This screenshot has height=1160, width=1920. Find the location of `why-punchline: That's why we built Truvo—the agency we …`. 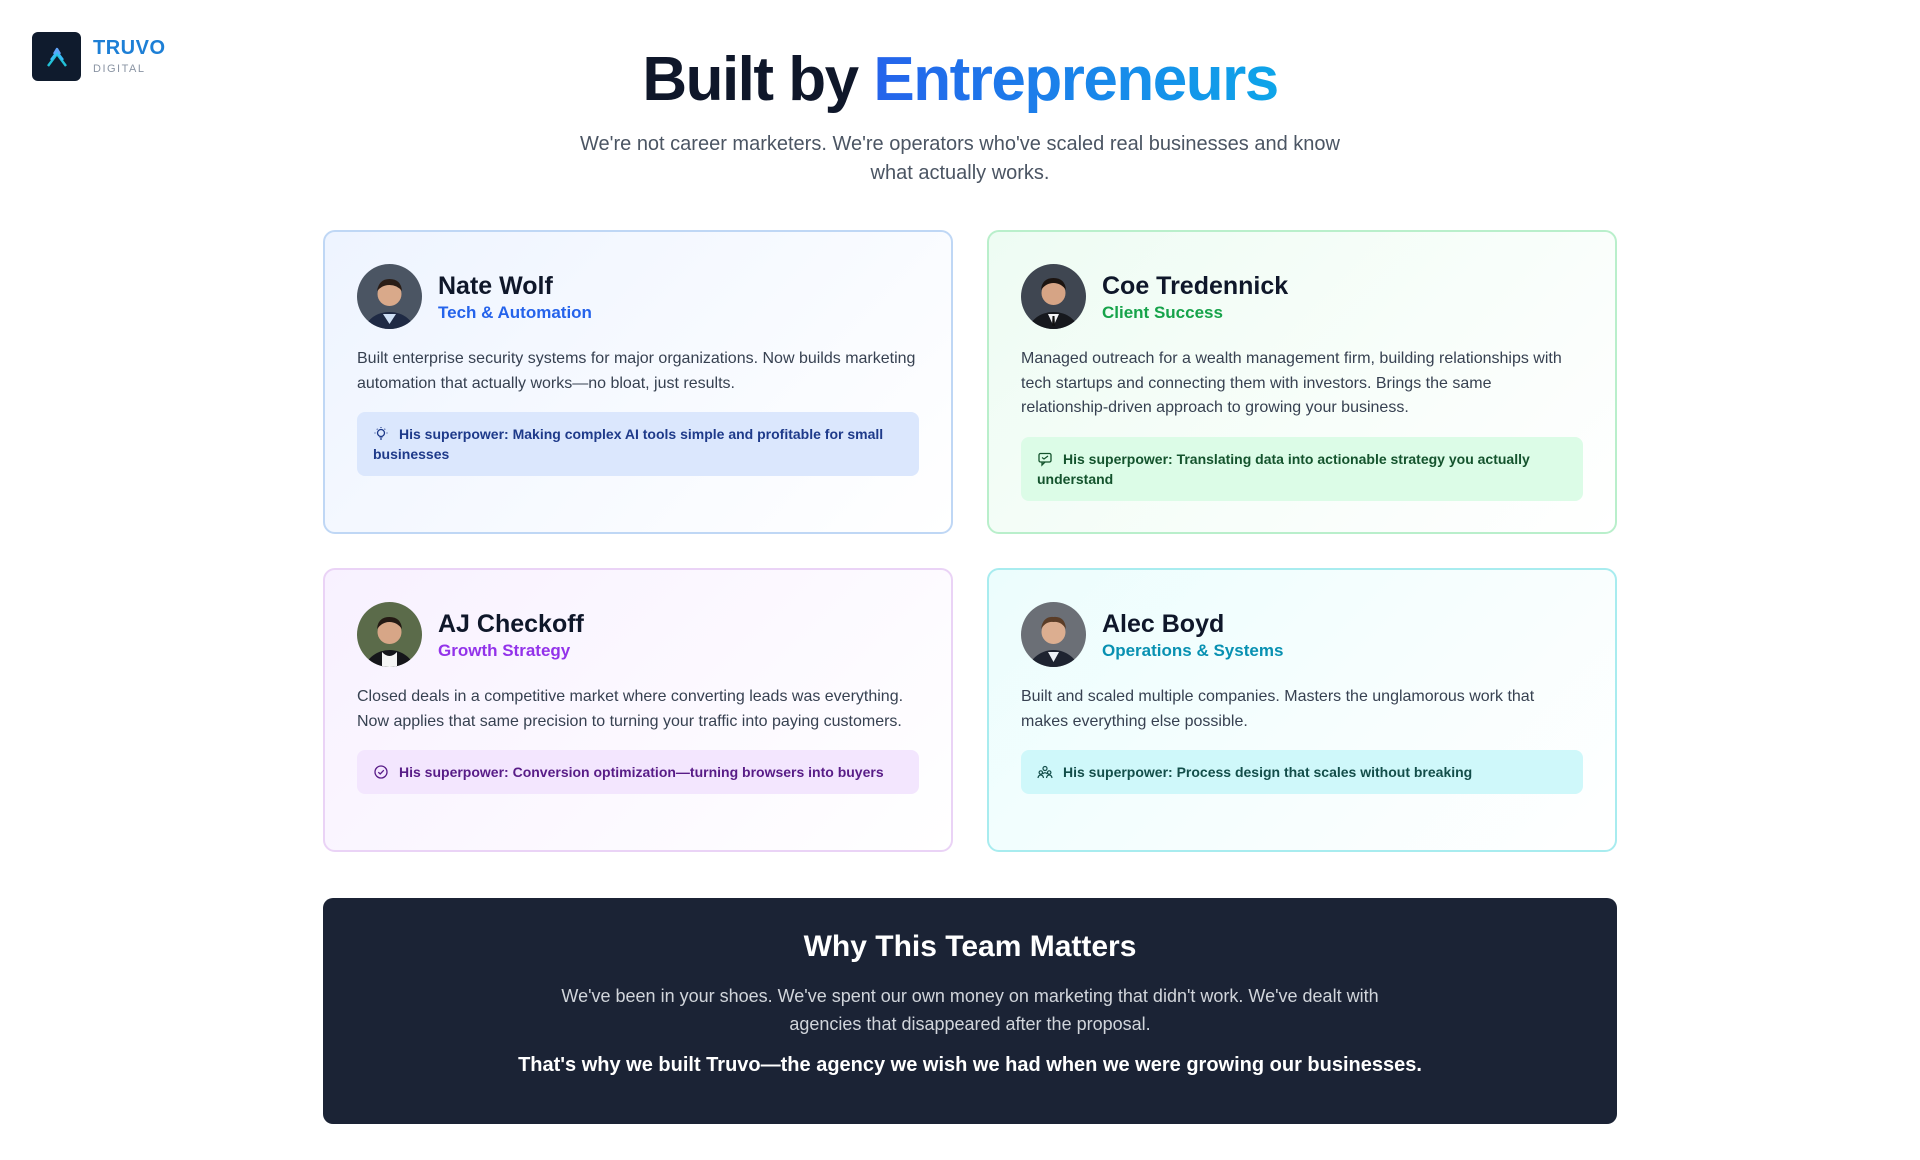

why-punchline: That's why we built Truvo—the agency we … is located at coordinates (970, 1065).